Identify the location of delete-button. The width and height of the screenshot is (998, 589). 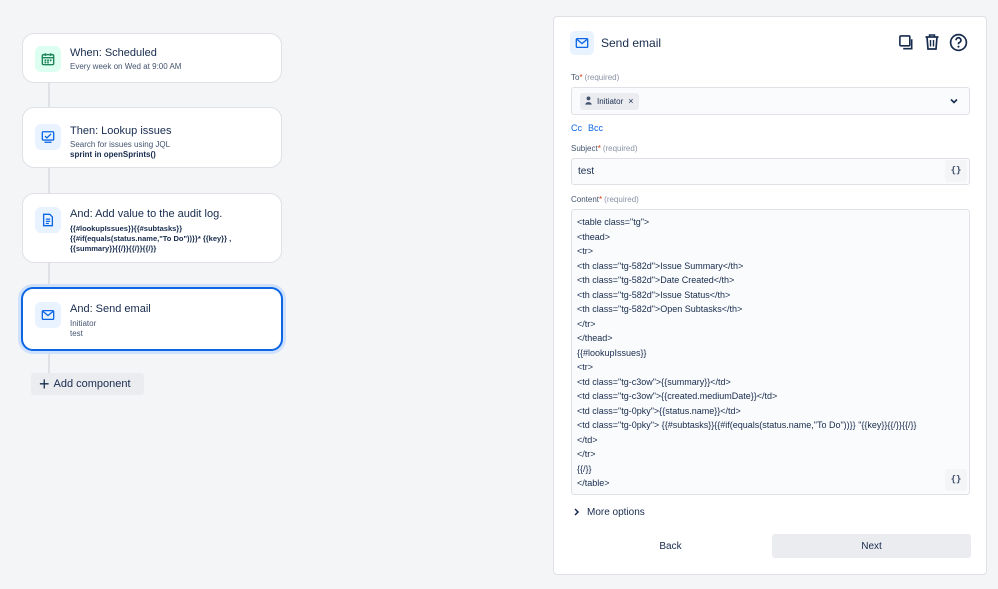
(932, 42).